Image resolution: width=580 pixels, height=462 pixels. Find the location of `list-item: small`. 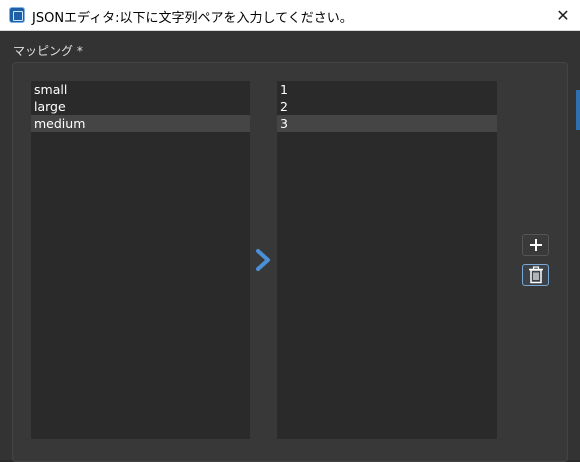

list-item: small is located at coordinates (140, 89).